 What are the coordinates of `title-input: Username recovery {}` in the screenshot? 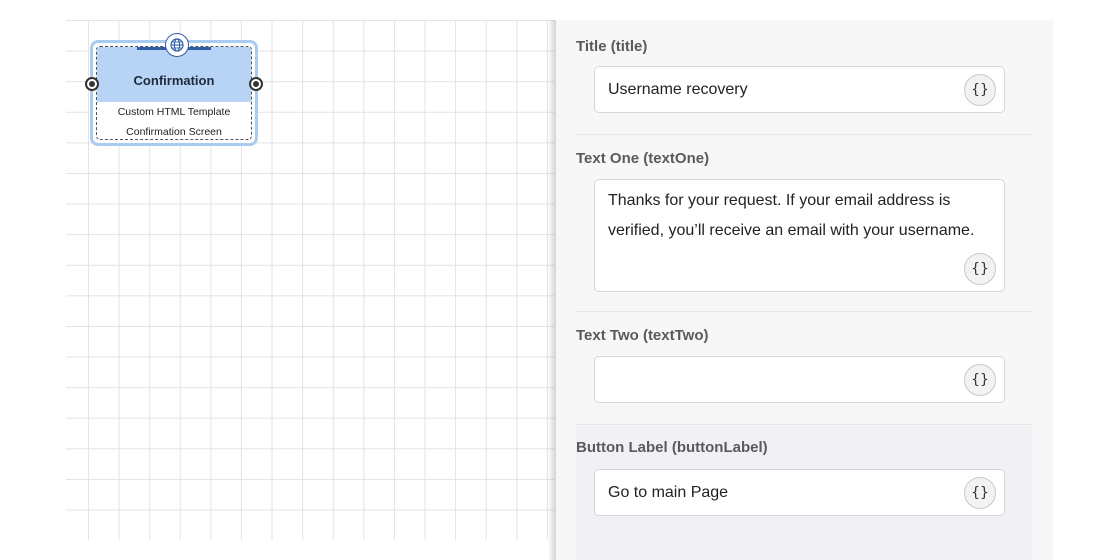 It's located at (799, 89).